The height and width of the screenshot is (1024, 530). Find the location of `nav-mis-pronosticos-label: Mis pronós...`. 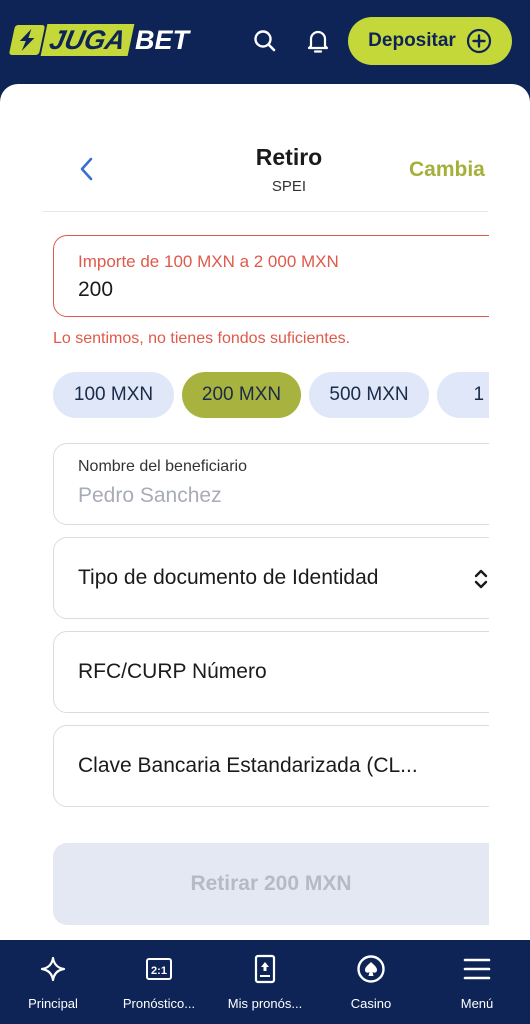

nav-mis-pronosticos-label: Mis pronós... is located at coordinates (265, 1003).